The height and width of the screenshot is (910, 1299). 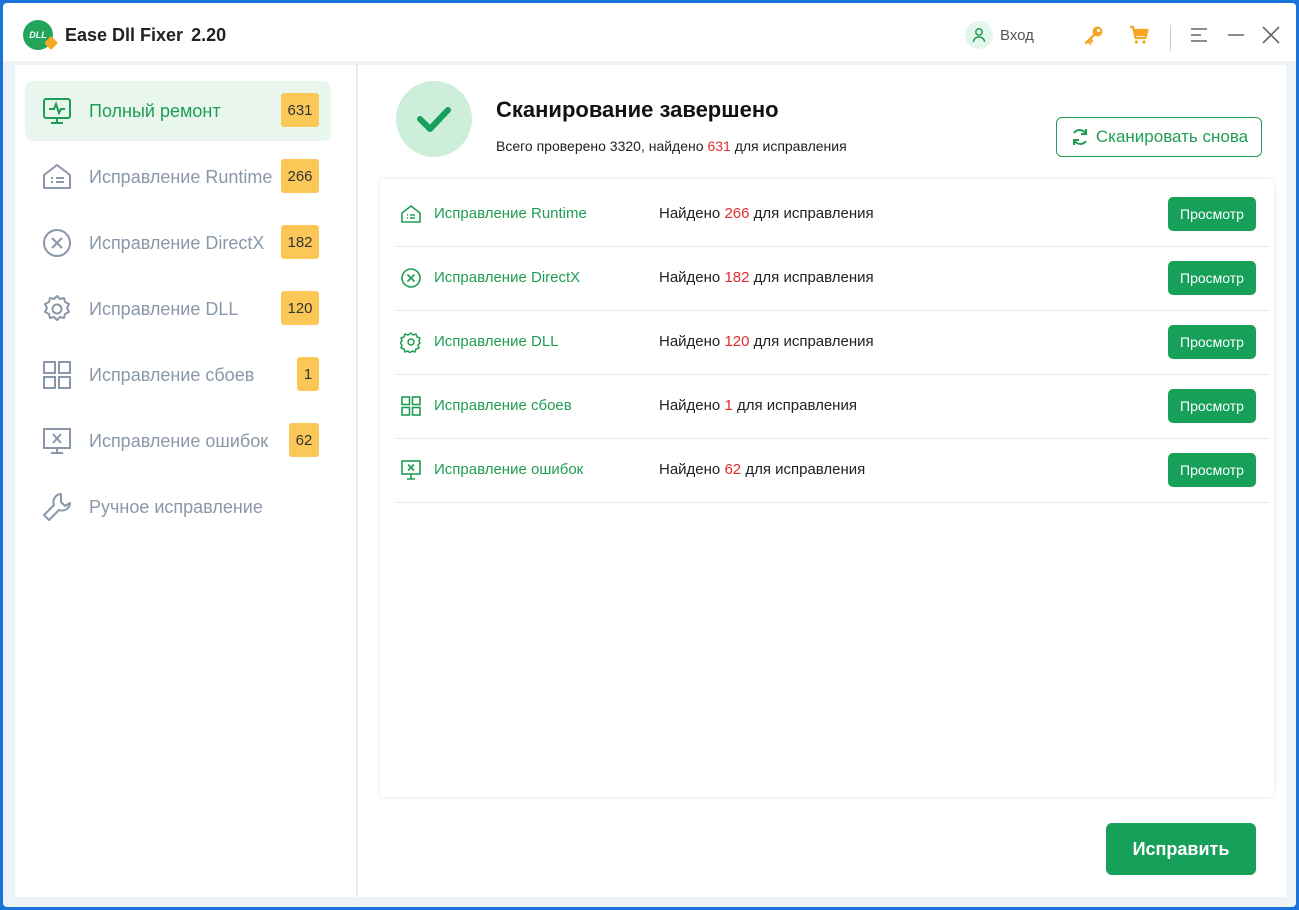 I want to click on sidebar-item-label: Исправление DLL, so click(x=164, y=309).